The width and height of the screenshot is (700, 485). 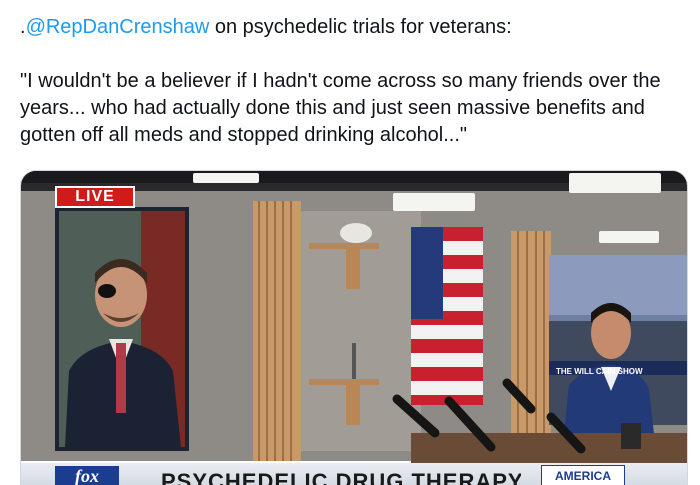 What do you see at coordinates (447, 316) in the screenshot?
I see `american-flag` at bounding box center [447, 316].